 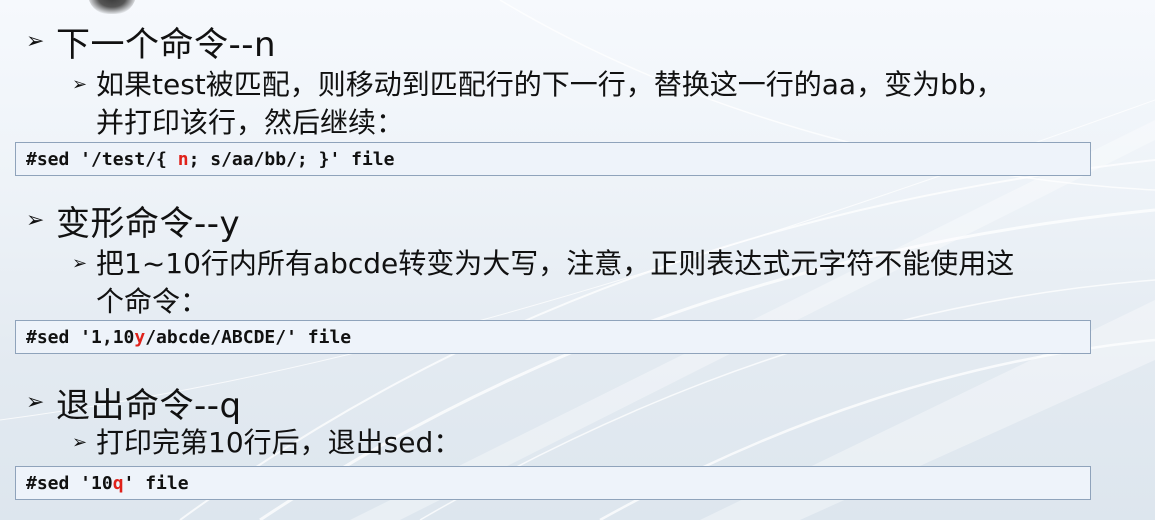 I want to click on heading-next-command: ➢ 下一个命令--n, so click(x=151, y=41).